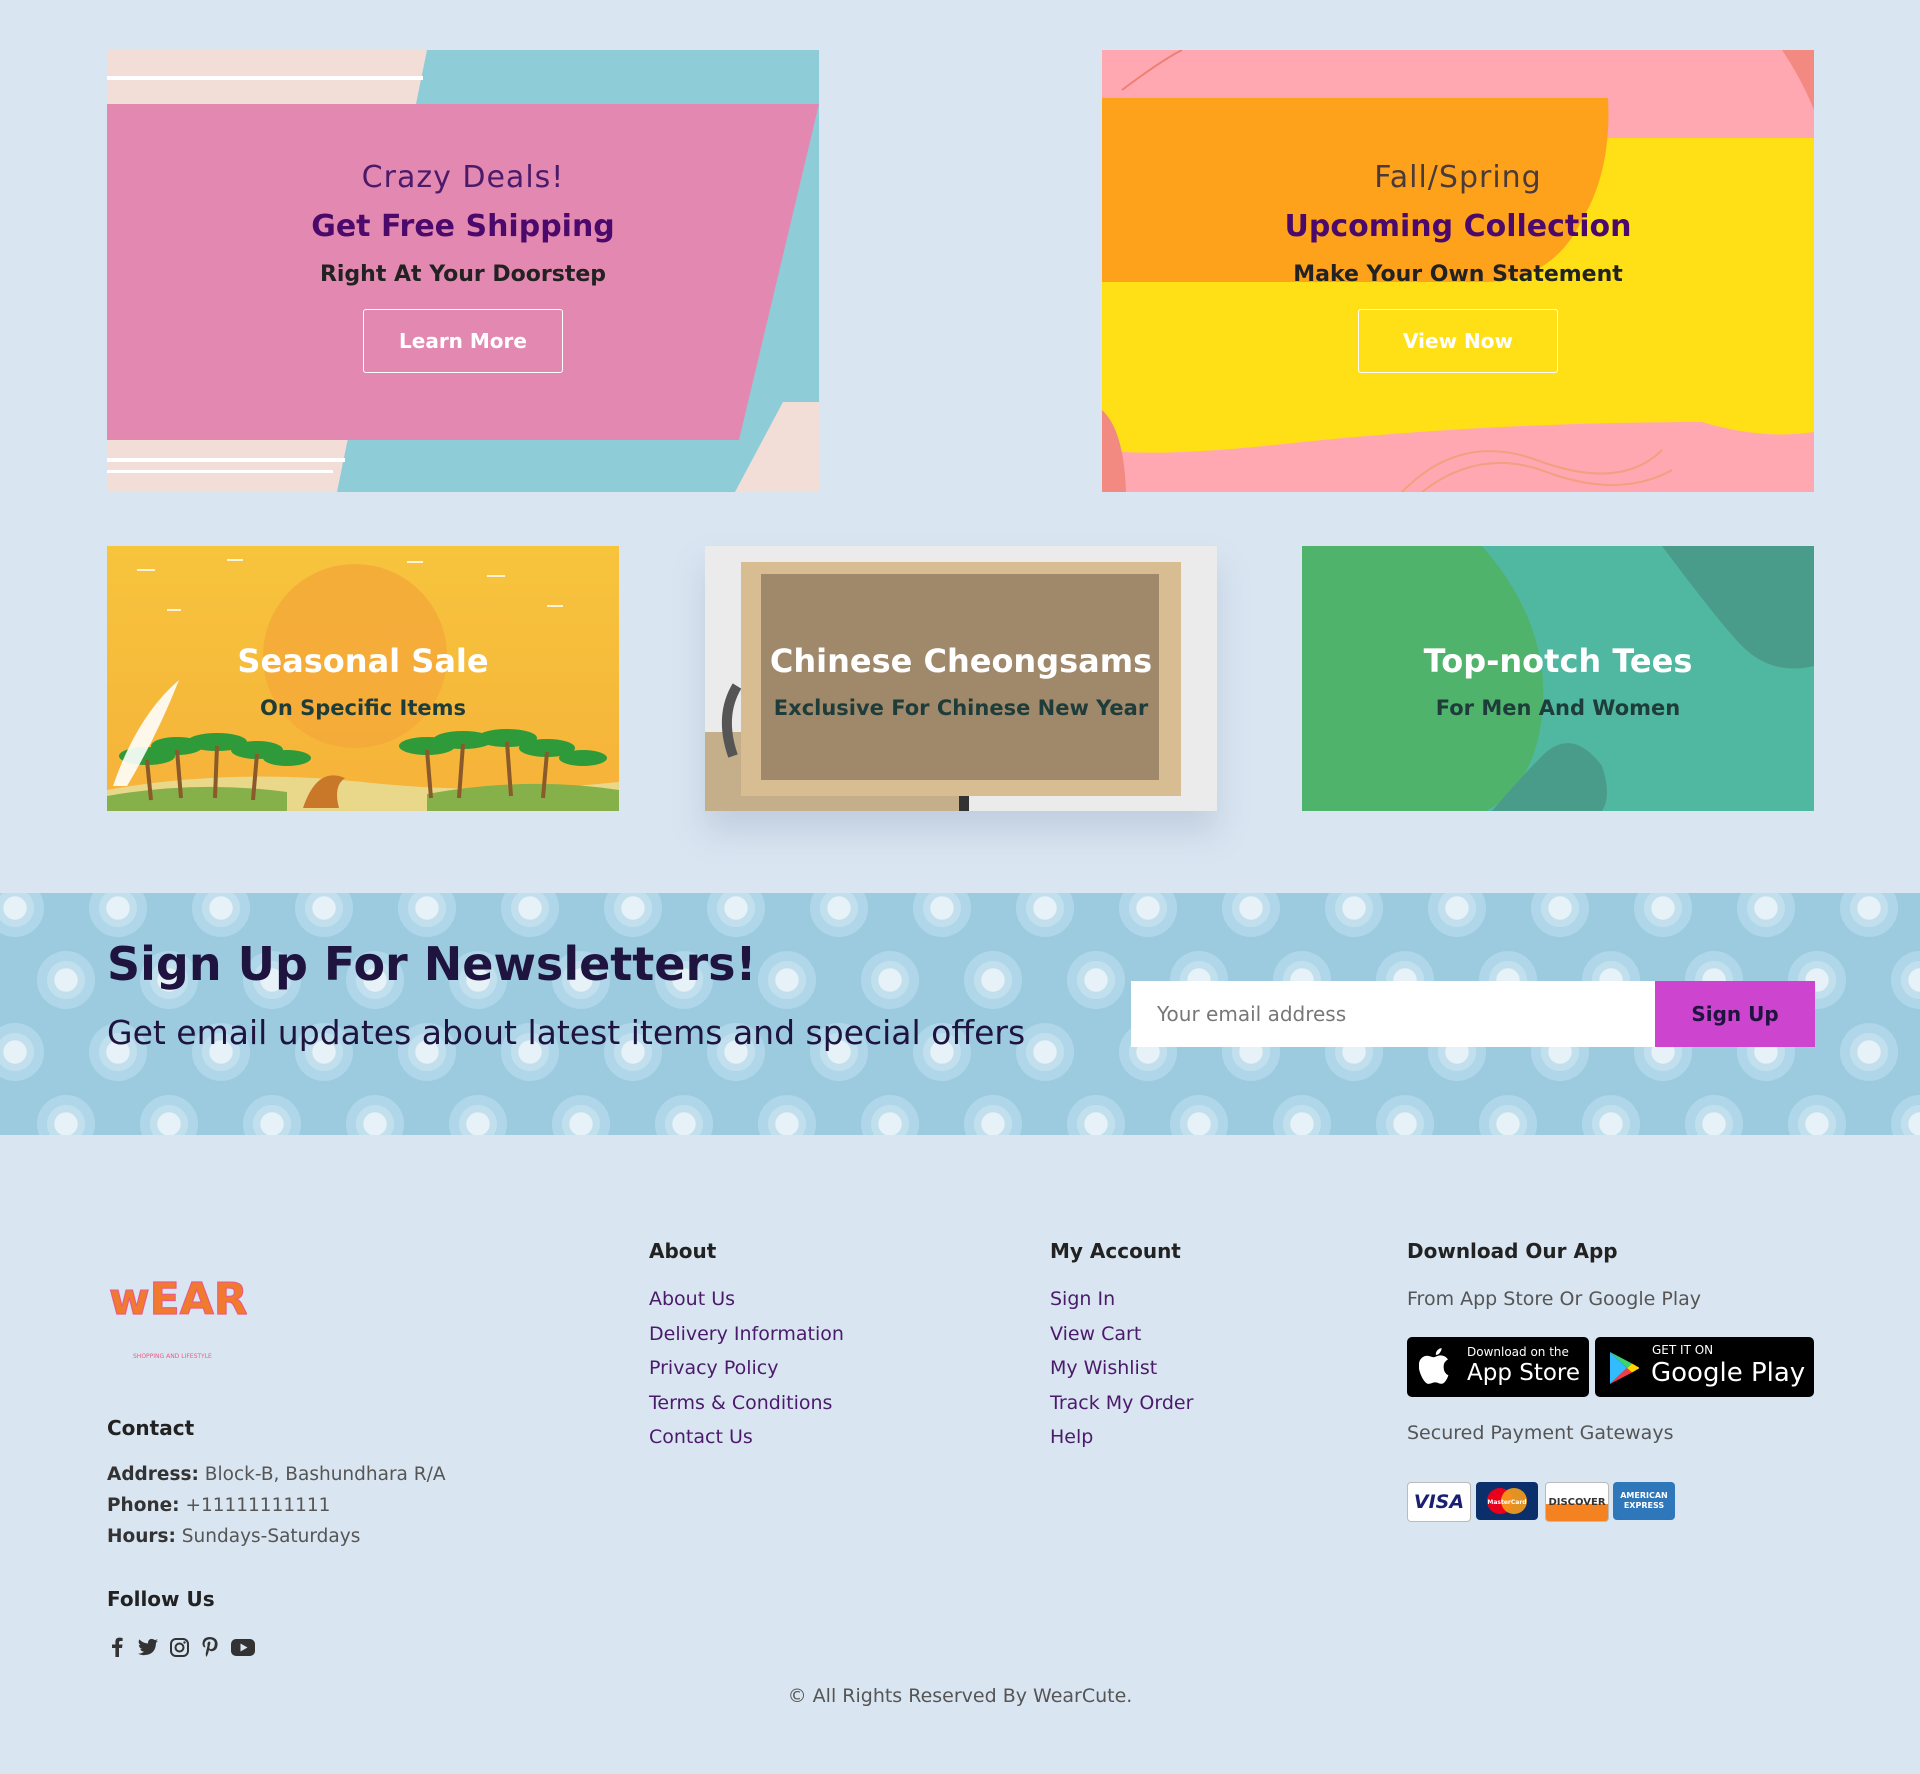 This screenshot has width=1920, height=1774. I want to click on top-notch-tees-banner: Top-notch Tees For Men And Women, so click(1558, 678).